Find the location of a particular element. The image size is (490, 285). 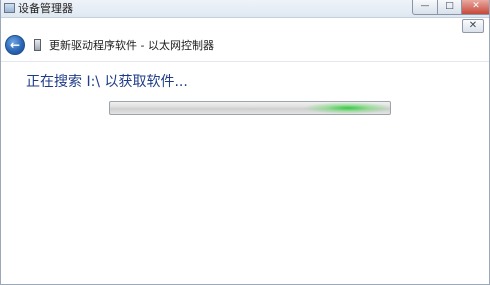

device-manager-icon is located at coordinates (9, 8).